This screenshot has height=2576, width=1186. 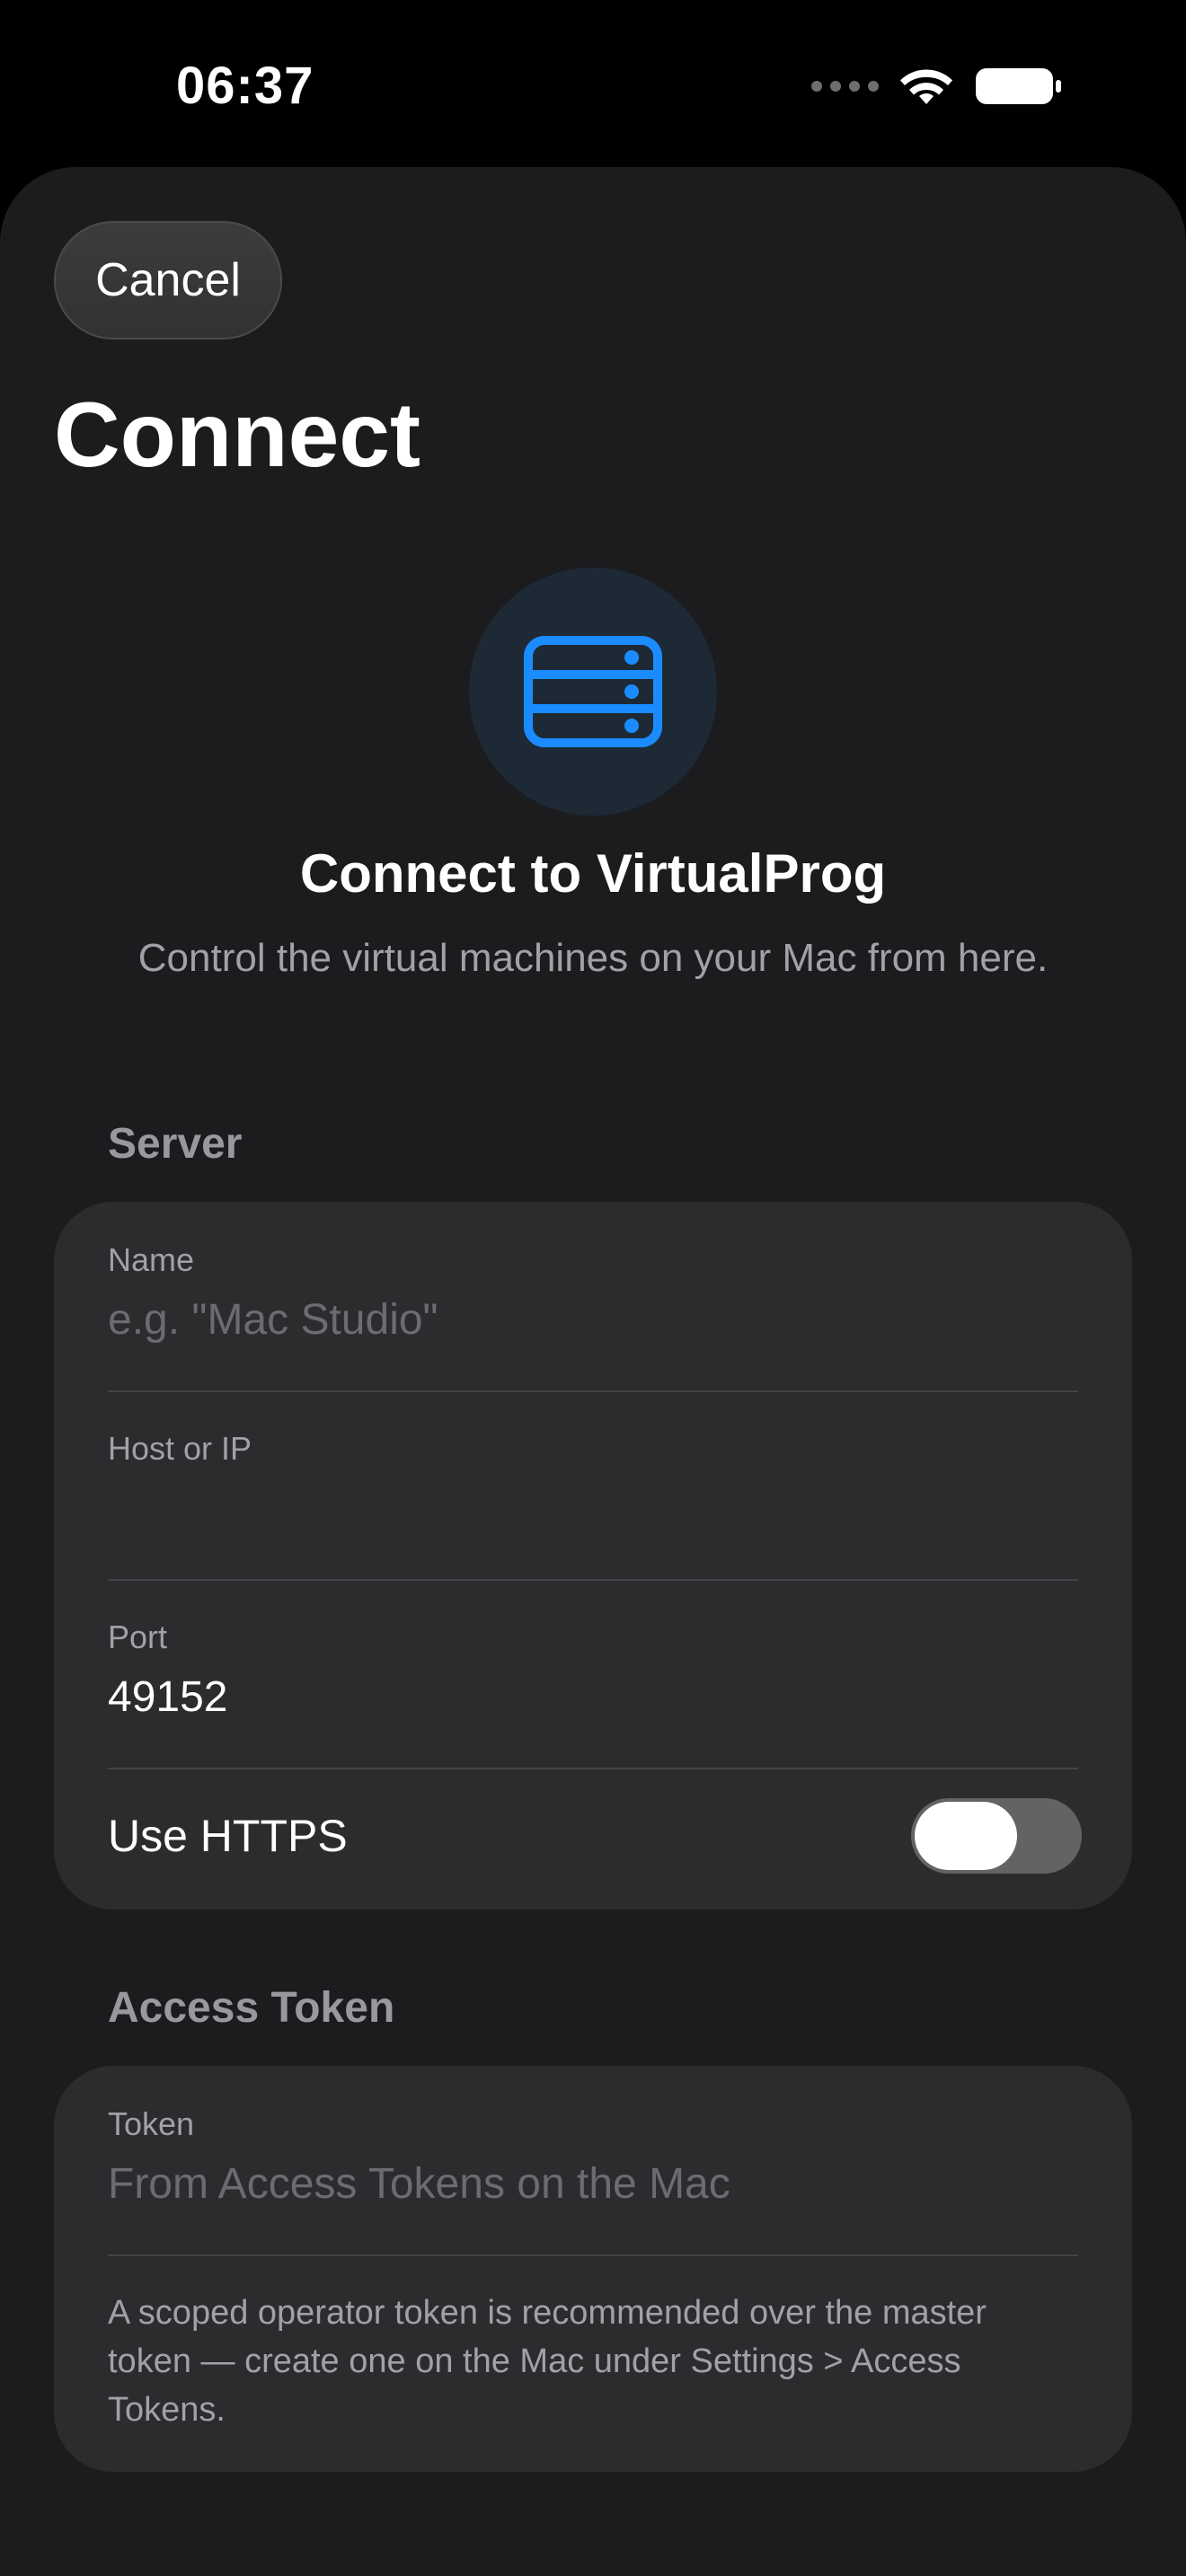 What do you see at coordinates (593, 1483) in the screenshot?
I see `host-field: Host or IP` at bounding box center [593, 1483].